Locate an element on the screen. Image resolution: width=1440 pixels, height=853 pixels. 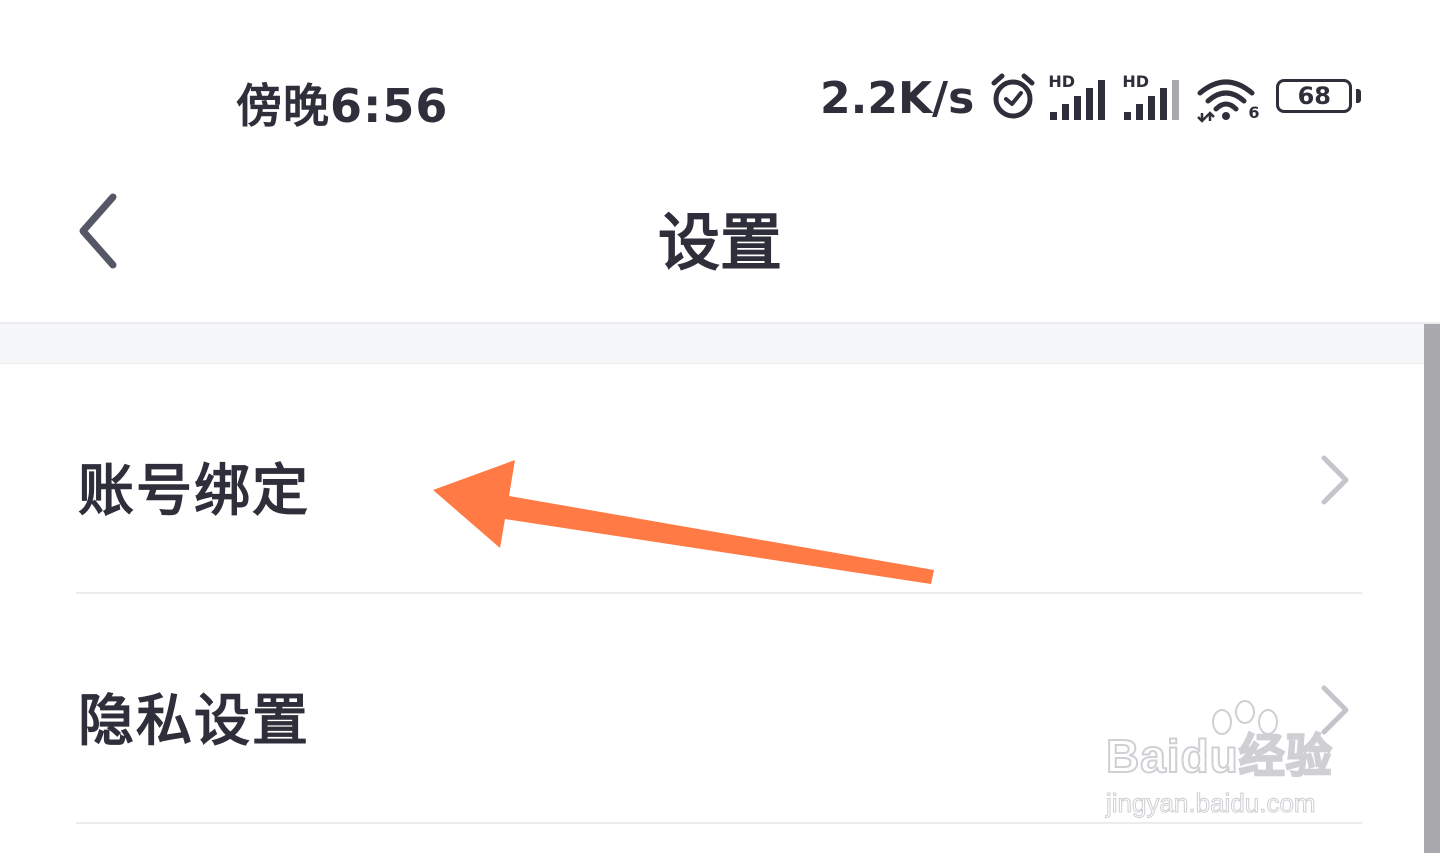
status-icons: 2.2K/s HD HD 6 68 is located at coordinates (1092, 98).